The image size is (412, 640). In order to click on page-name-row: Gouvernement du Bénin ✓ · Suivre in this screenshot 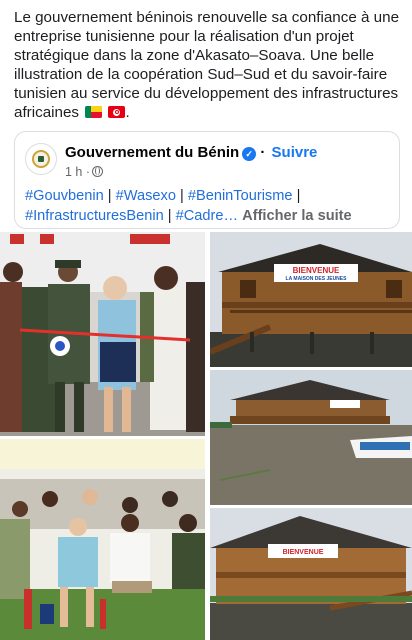, I will do `click(191, 152)`.